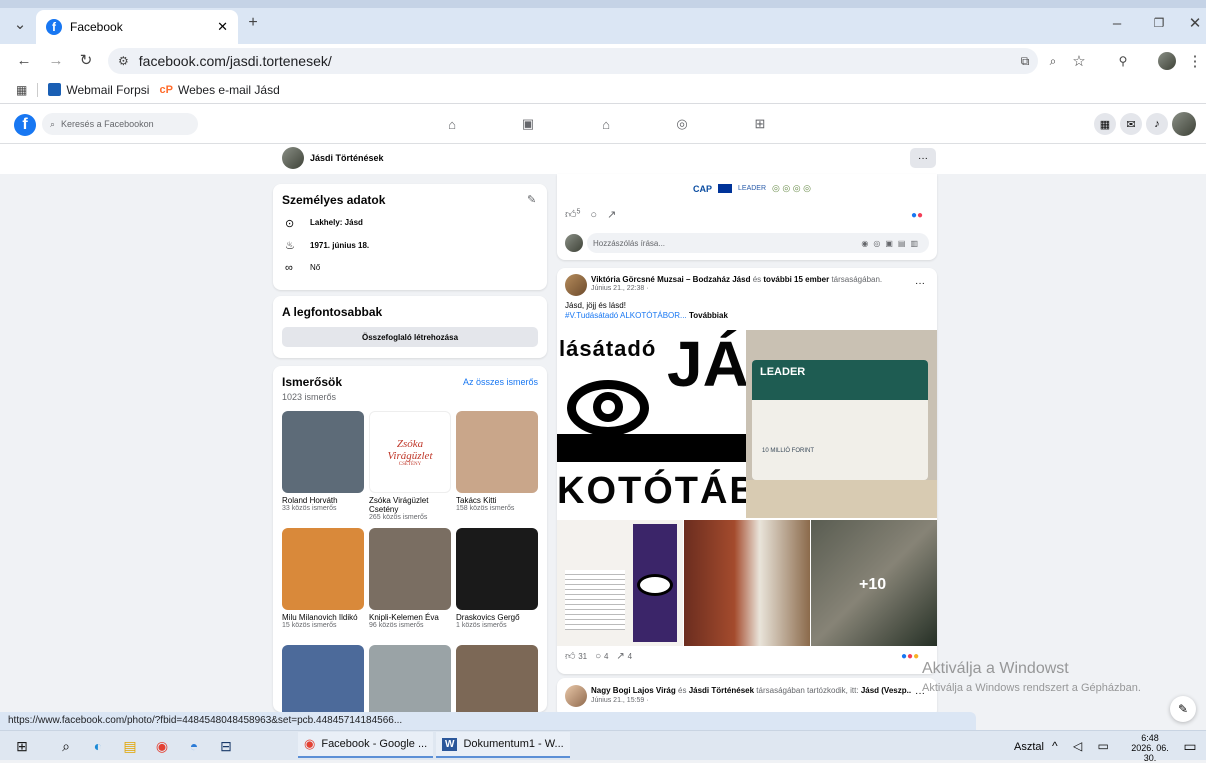 This screenshot has height=763, width=1206. I want to click on apps-grid-icon: ▦, so click(21, 90).